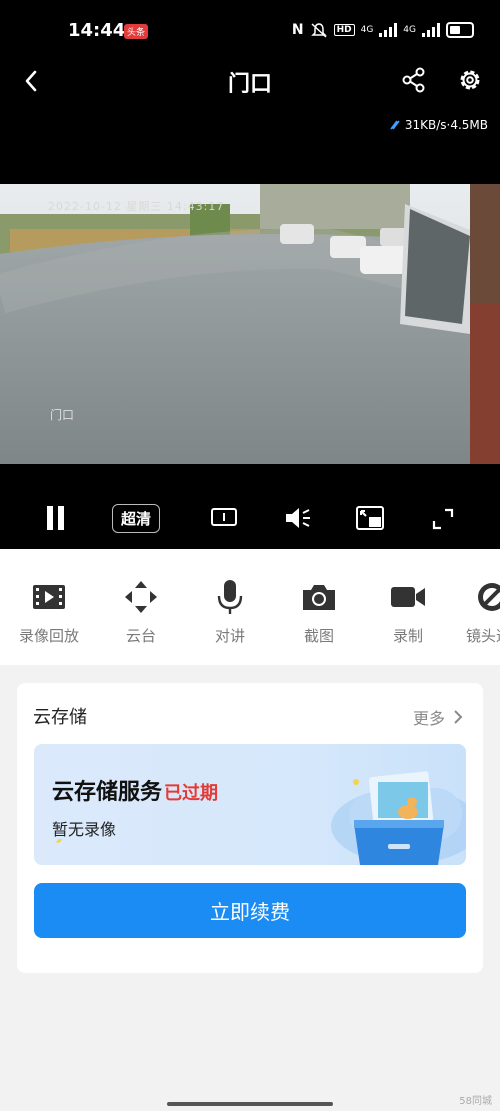 This screenshot has width=500, height=1111. What do you see at coordinates (250, 31) in the screenshot?
I see `status-bar: 14:44 头条 N HD 4G 4G` at bounding box center [250, 31].